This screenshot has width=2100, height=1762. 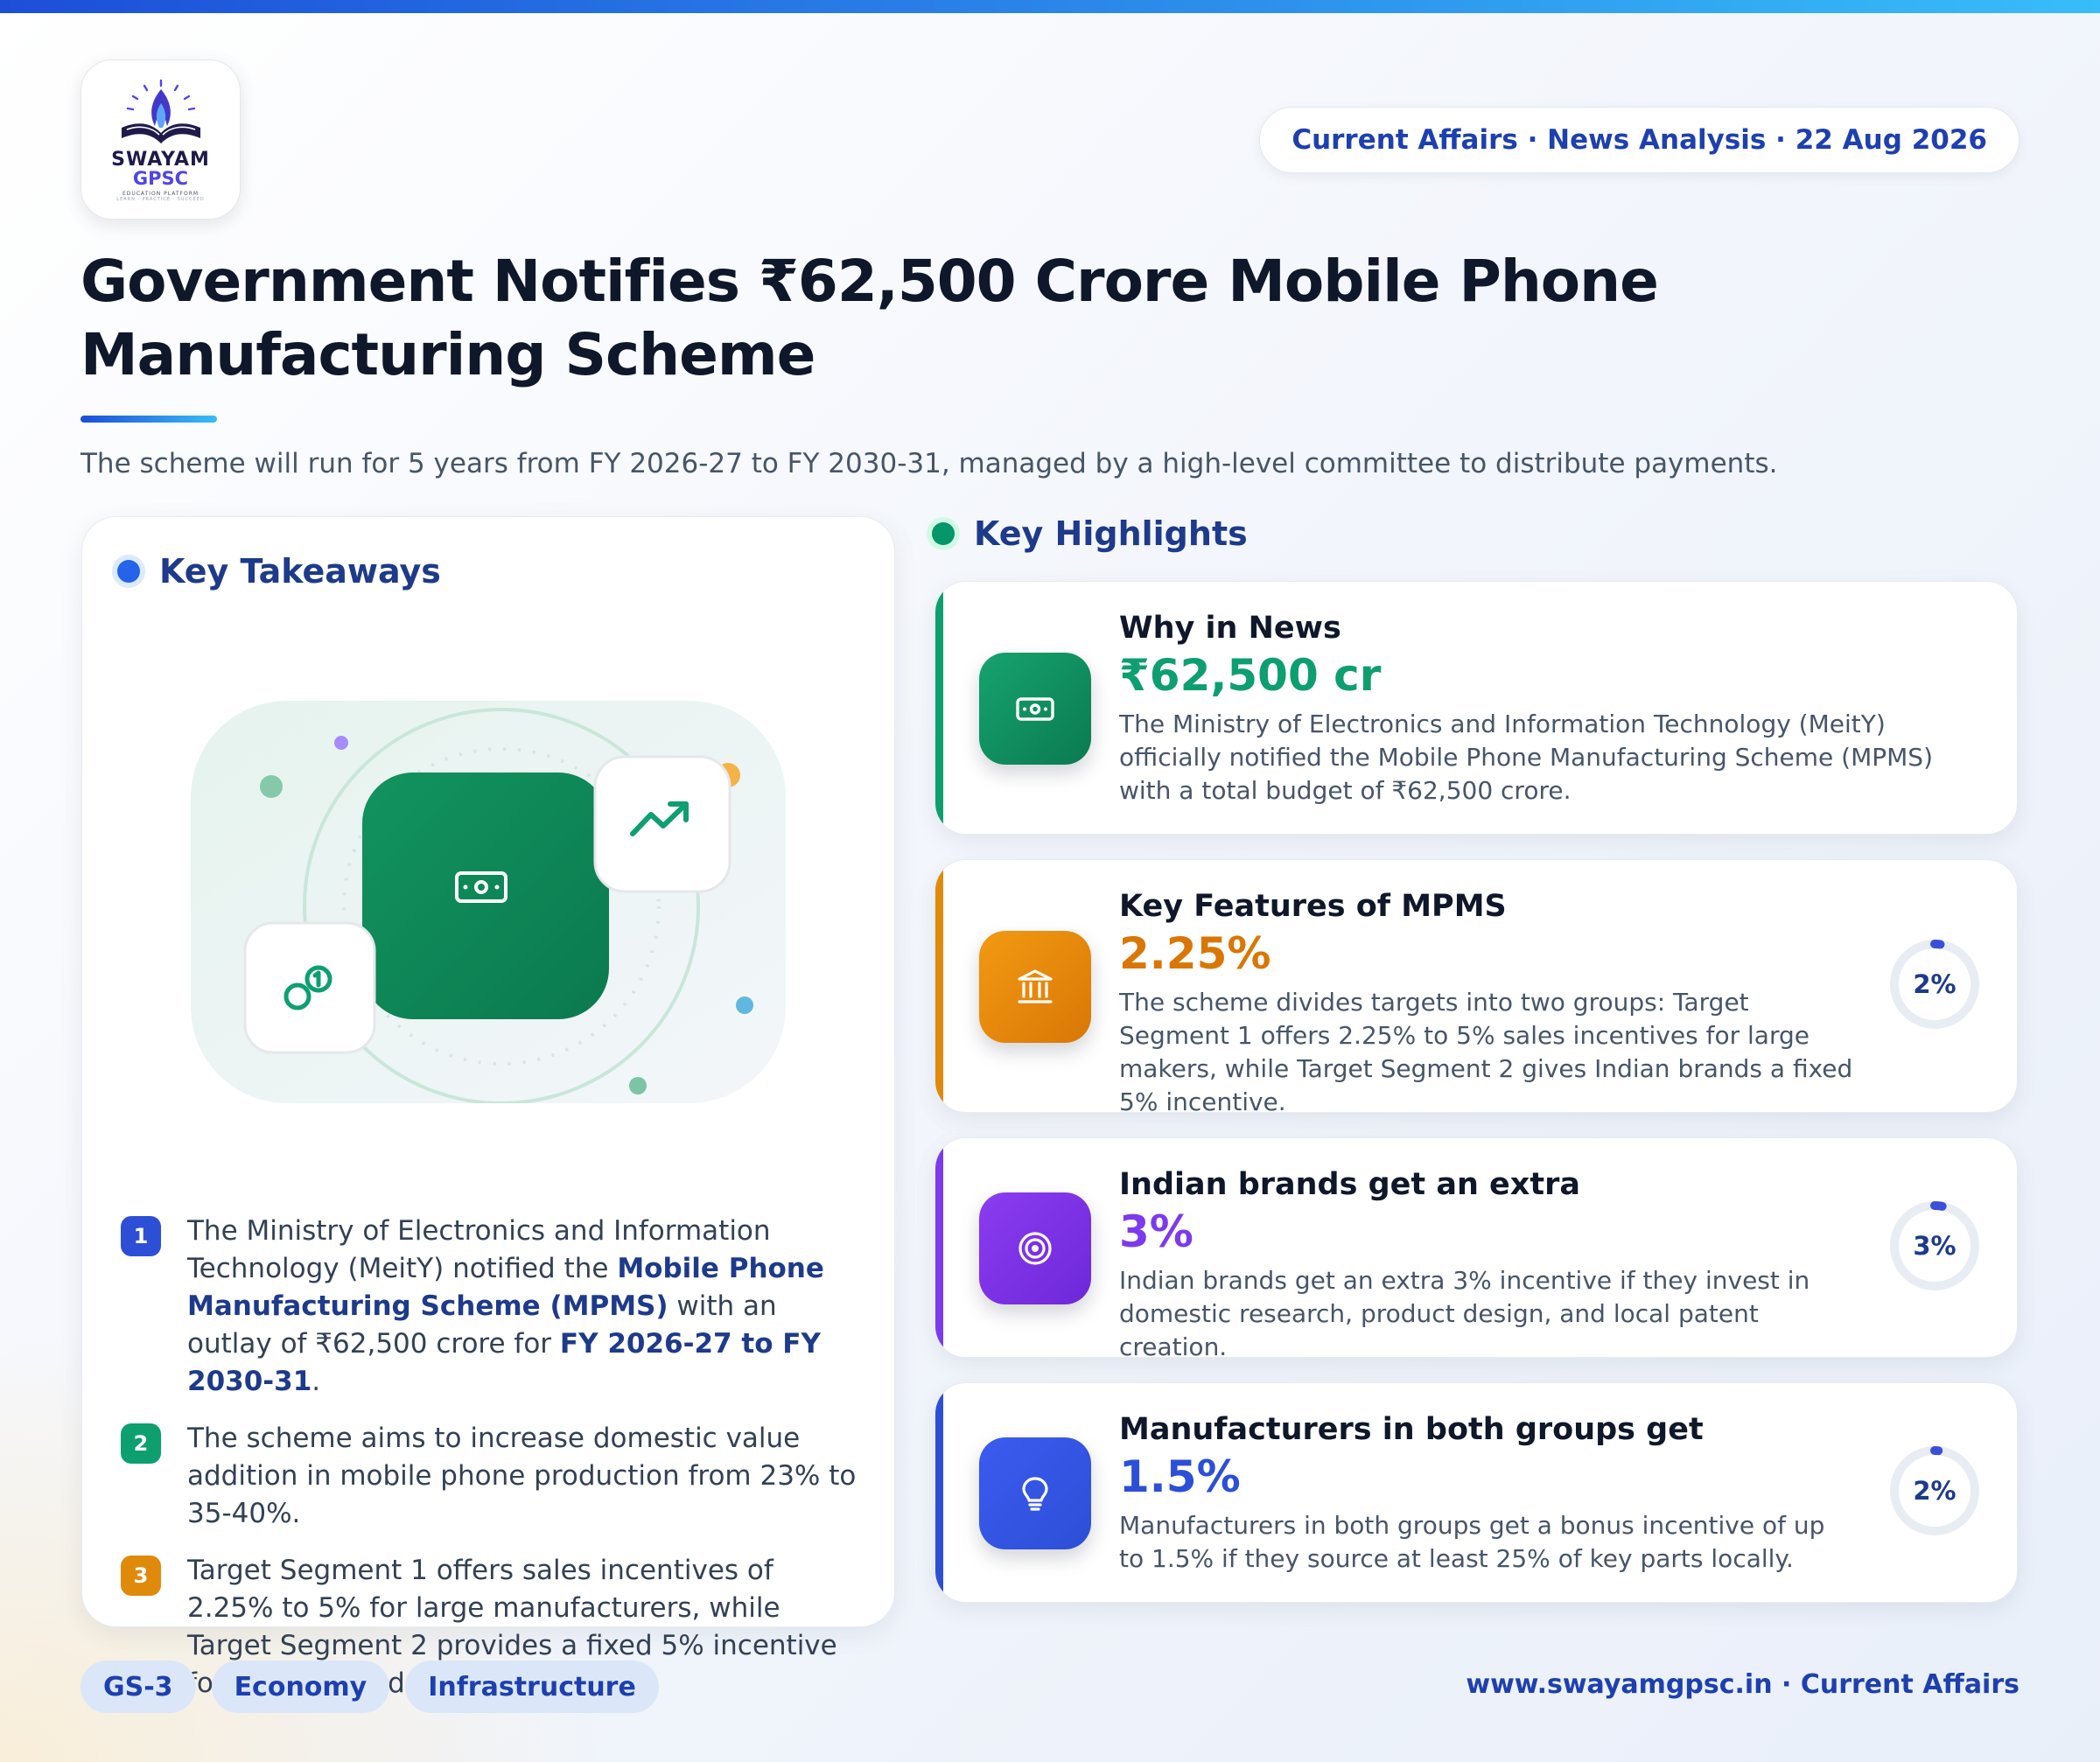 I want to click on logo-motto: LEARN · PRACTICE · SUCCEED, so click(x=160, y=199).